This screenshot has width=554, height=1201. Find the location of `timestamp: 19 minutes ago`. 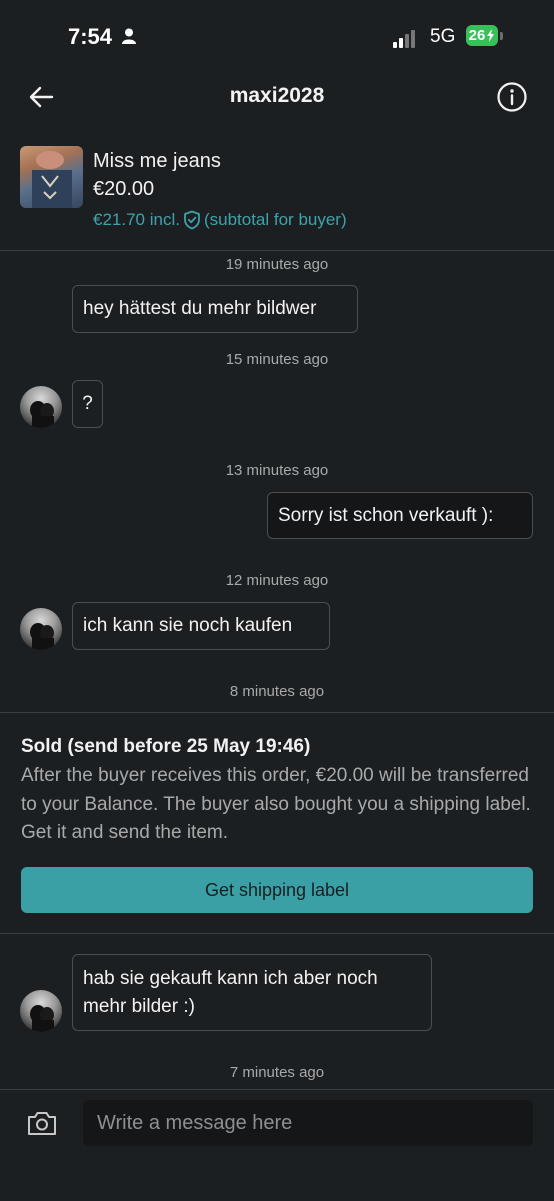

timestamp: 19 minutes ago is located at coordinates (277, 264).